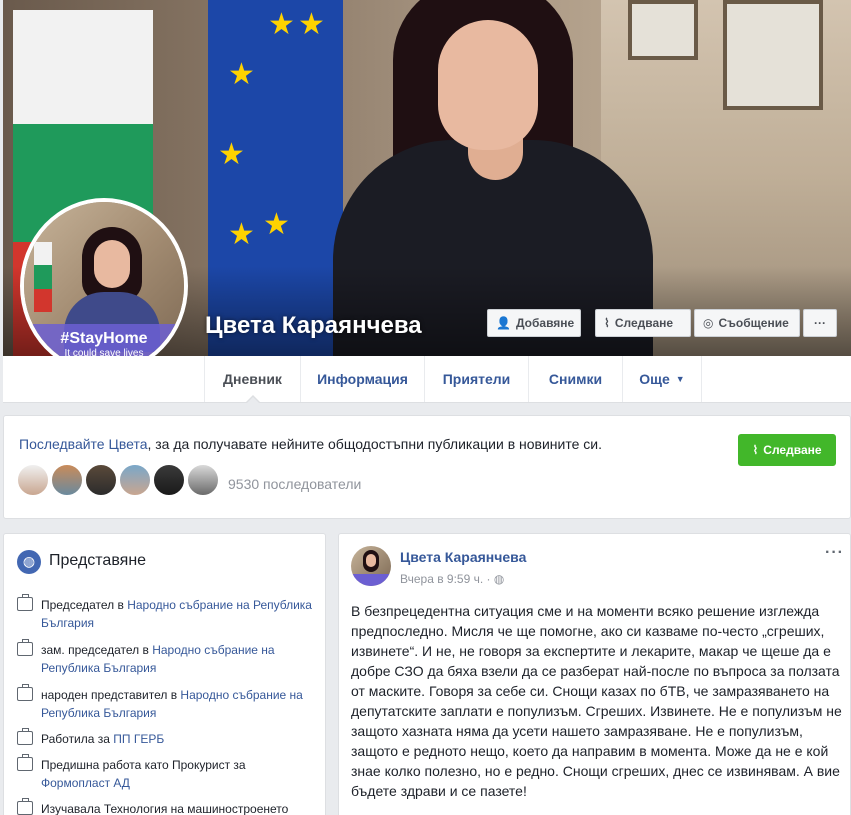 The width and height of the screenshot is (851, 815). Describe the element at coordinates (25, 806) in the screenshot. I see `graduation-icon` at that location.